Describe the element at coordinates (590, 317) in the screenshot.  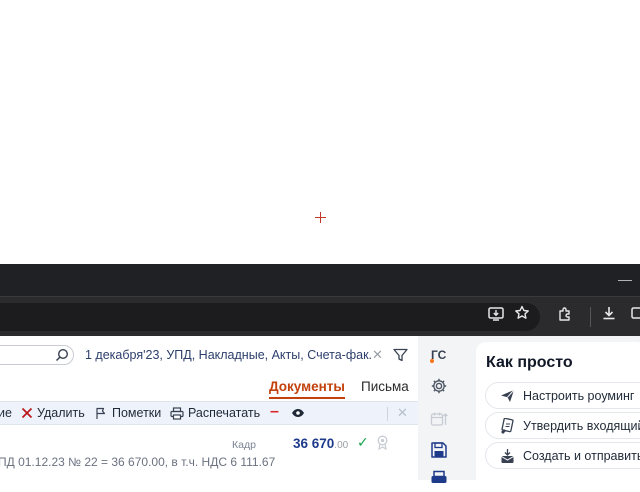
I see `toolbar-separator` at that location.